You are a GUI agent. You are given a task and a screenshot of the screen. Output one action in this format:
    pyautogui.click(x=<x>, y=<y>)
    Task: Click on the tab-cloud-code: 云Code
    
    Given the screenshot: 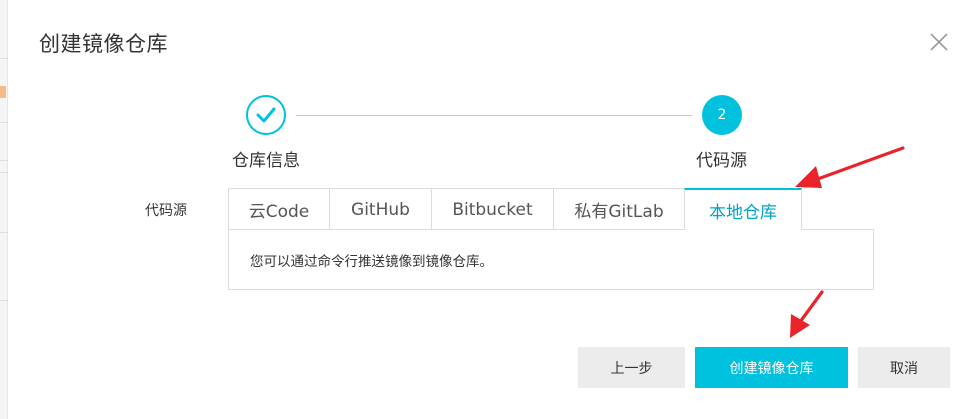 What is the action you would take?
    pyautogui.click(x=279, y=209)
    